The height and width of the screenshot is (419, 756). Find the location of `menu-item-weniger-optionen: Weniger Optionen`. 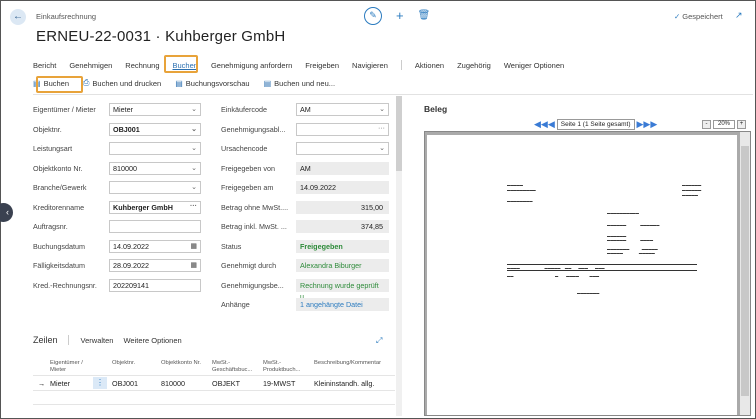

menu-item-weniger-optionen: Weniger Optionen is located at coordinates (534, 65).